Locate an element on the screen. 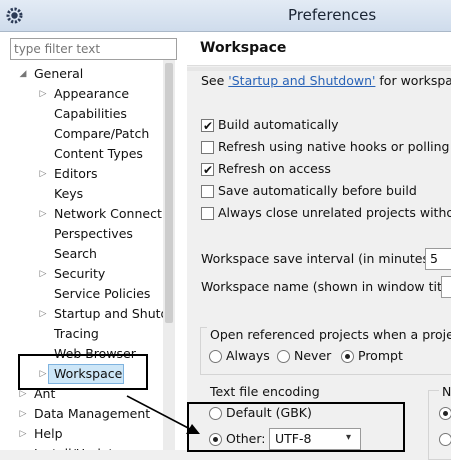 This screenshot has width=451, height=460. tree-item-label: Appearance is located at coordinates (92, 93).